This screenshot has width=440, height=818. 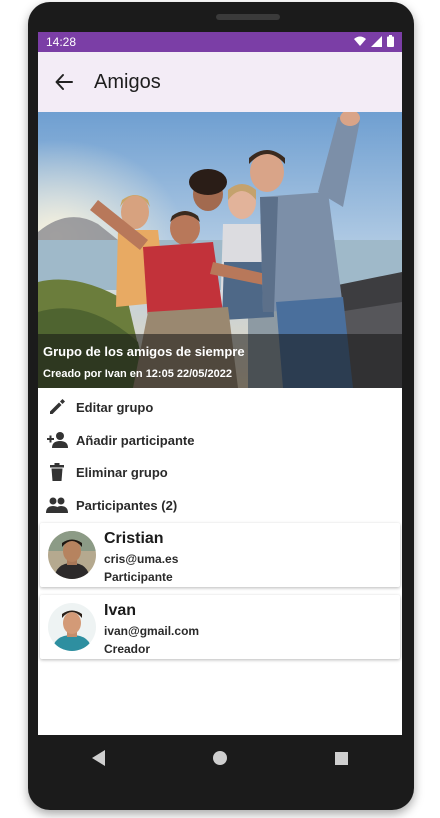 What do you see at coordinates (220, 555) in the screenshot?
I see `participant-card: Cristian cris@uma.es Participante` at bounding box center [220, 555].